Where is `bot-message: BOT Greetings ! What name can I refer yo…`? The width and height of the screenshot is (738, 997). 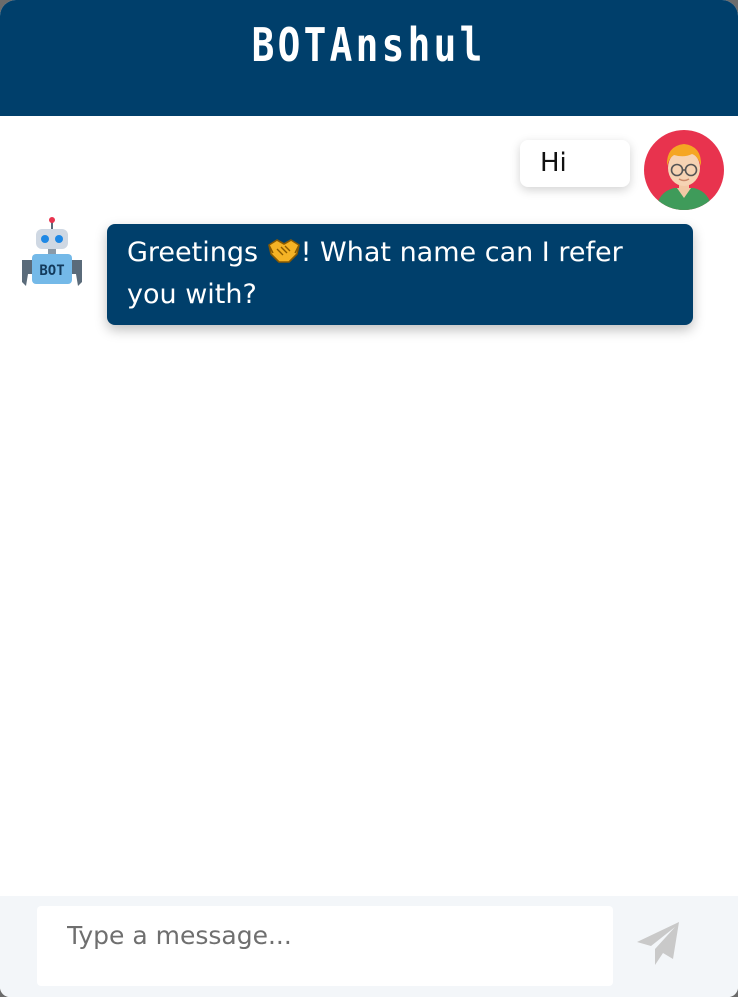
bot-message: BOT Greetings ! What name can I refer yo… is located at coordinates (355, 270).